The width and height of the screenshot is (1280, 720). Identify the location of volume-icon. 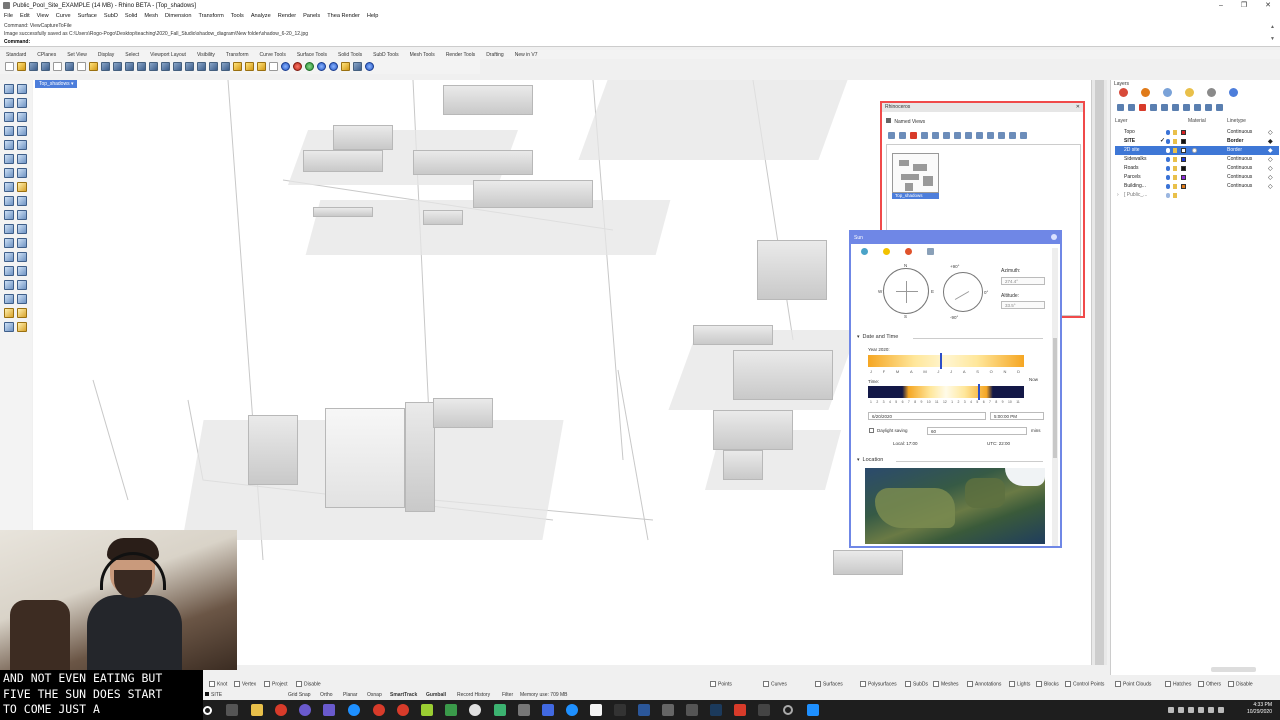
(1191, 710).